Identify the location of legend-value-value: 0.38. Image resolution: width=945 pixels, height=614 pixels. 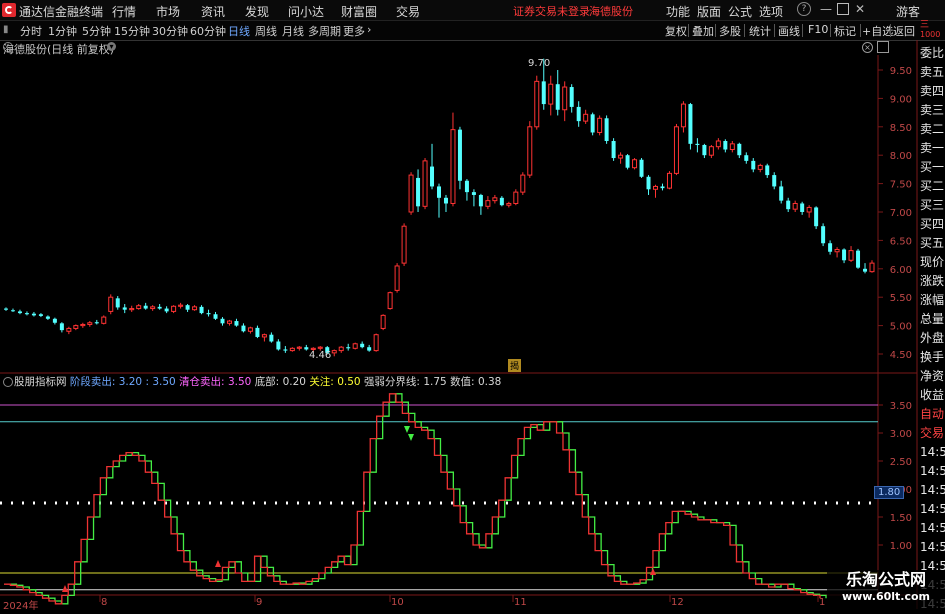
(489, 382).